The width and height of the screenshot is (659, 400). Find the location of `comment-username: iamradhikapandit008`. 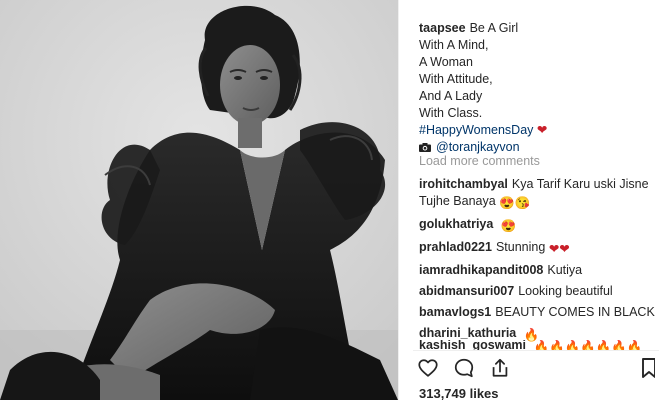

comment-username: iamradhikapandit008 is located at coordinates (481, 270).